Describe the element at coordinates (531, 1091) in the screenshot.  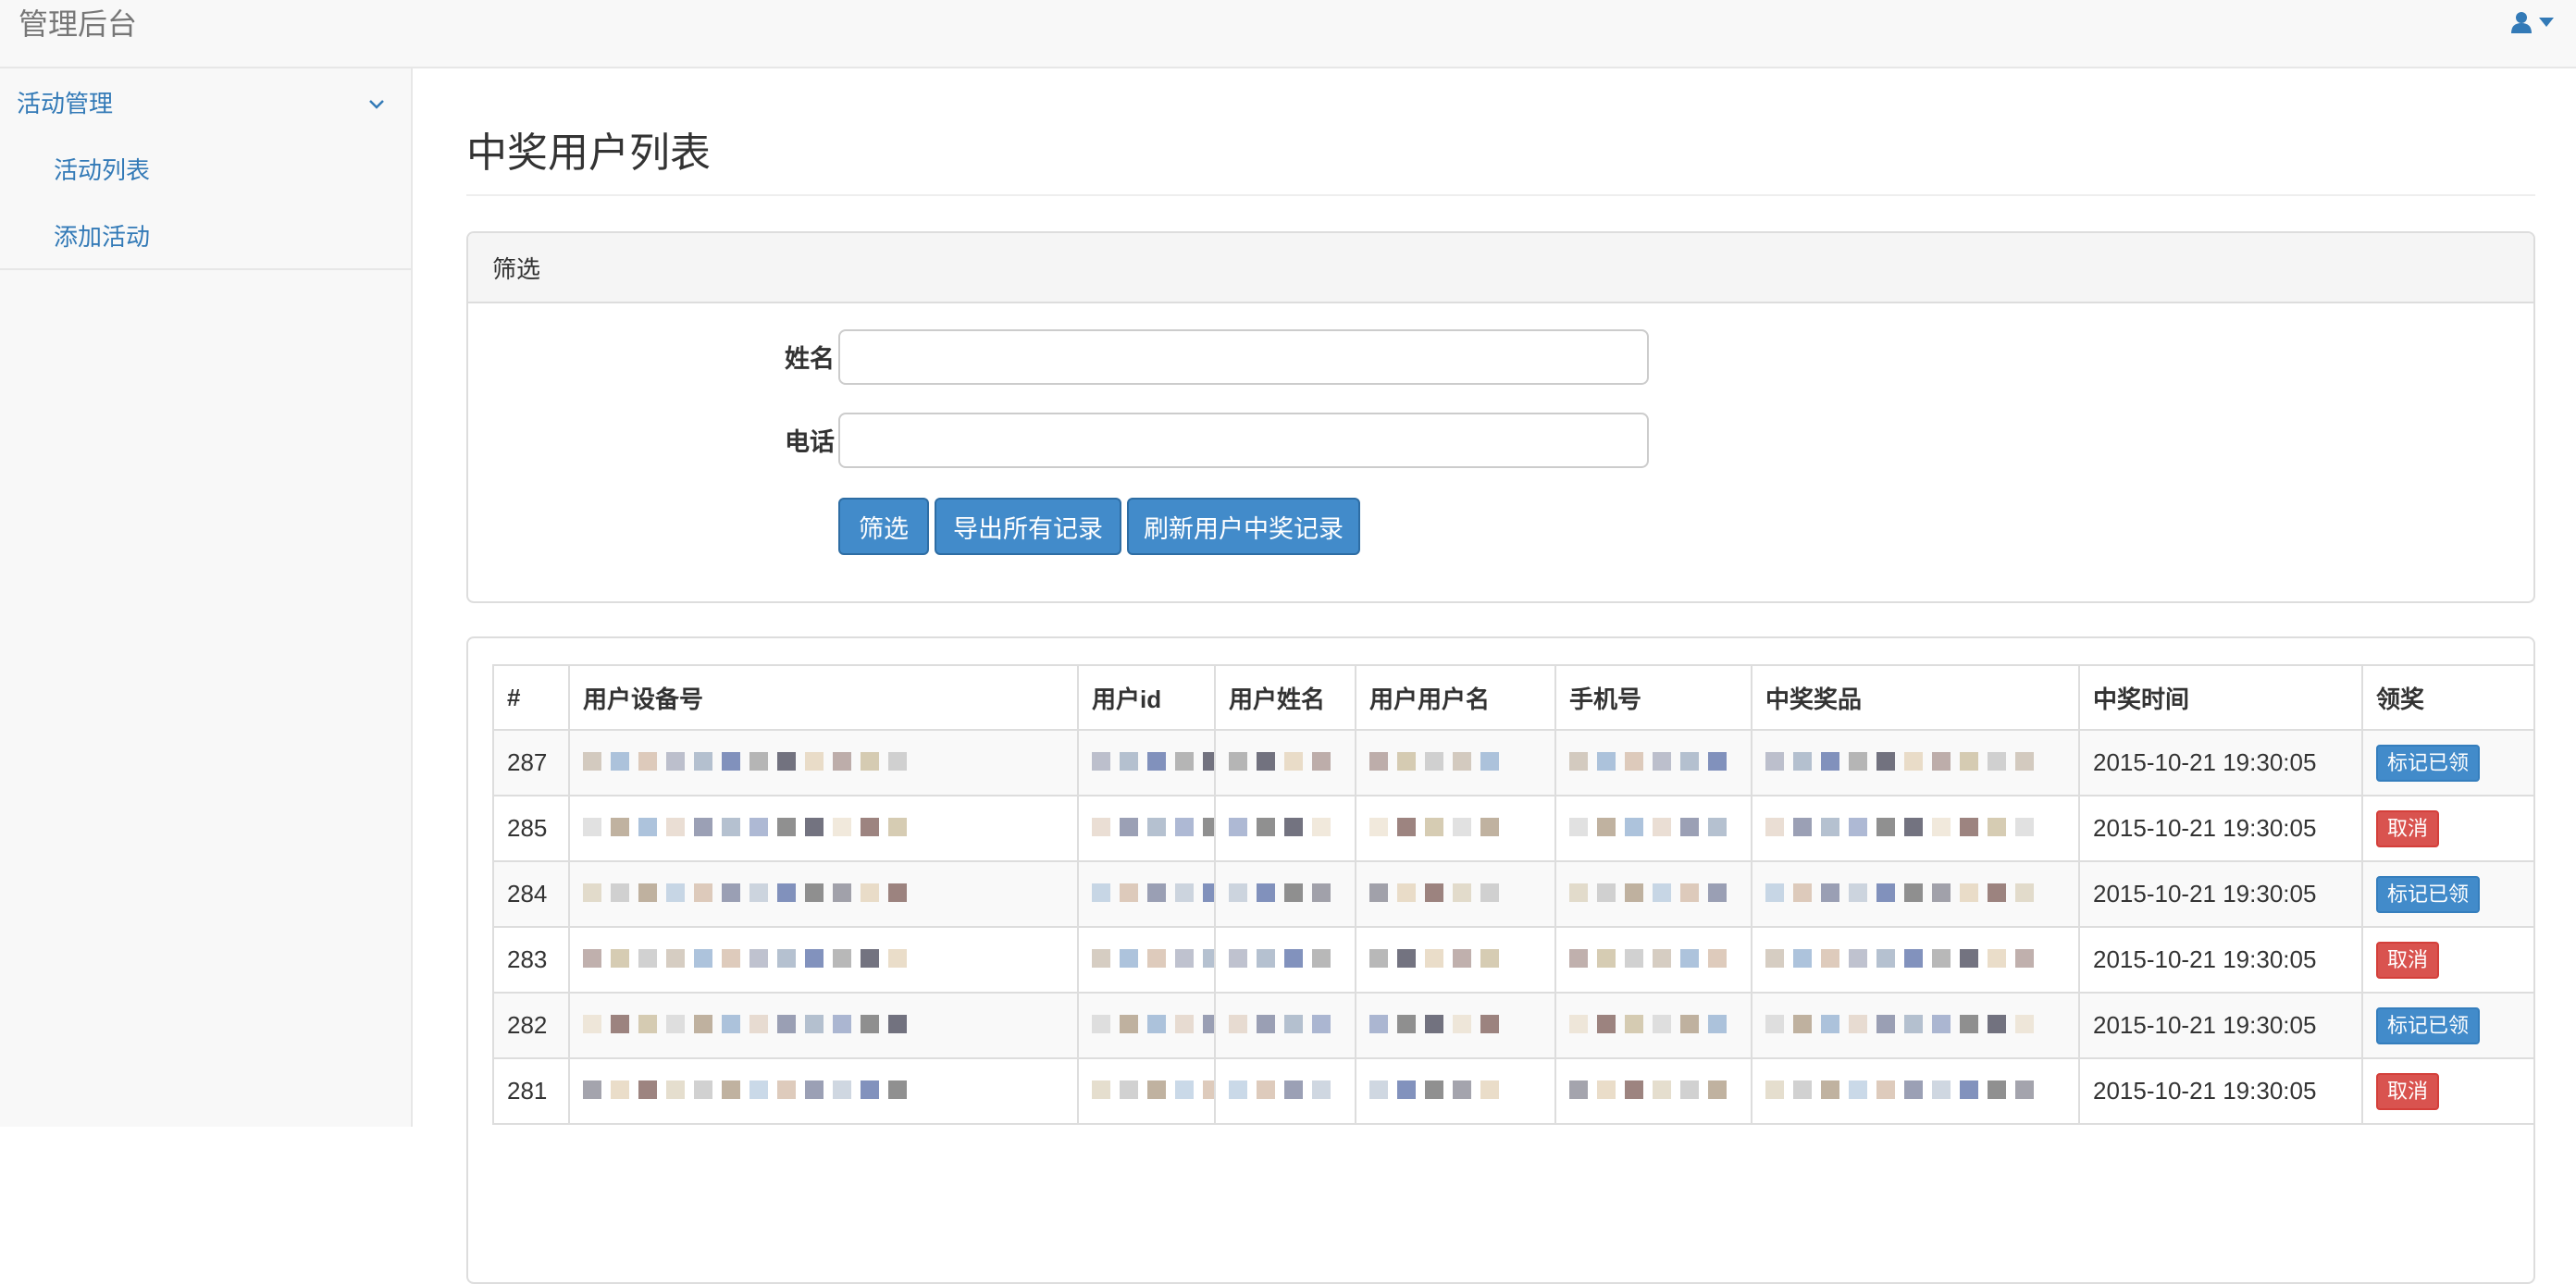
I see `cell-index: 281` at that location.